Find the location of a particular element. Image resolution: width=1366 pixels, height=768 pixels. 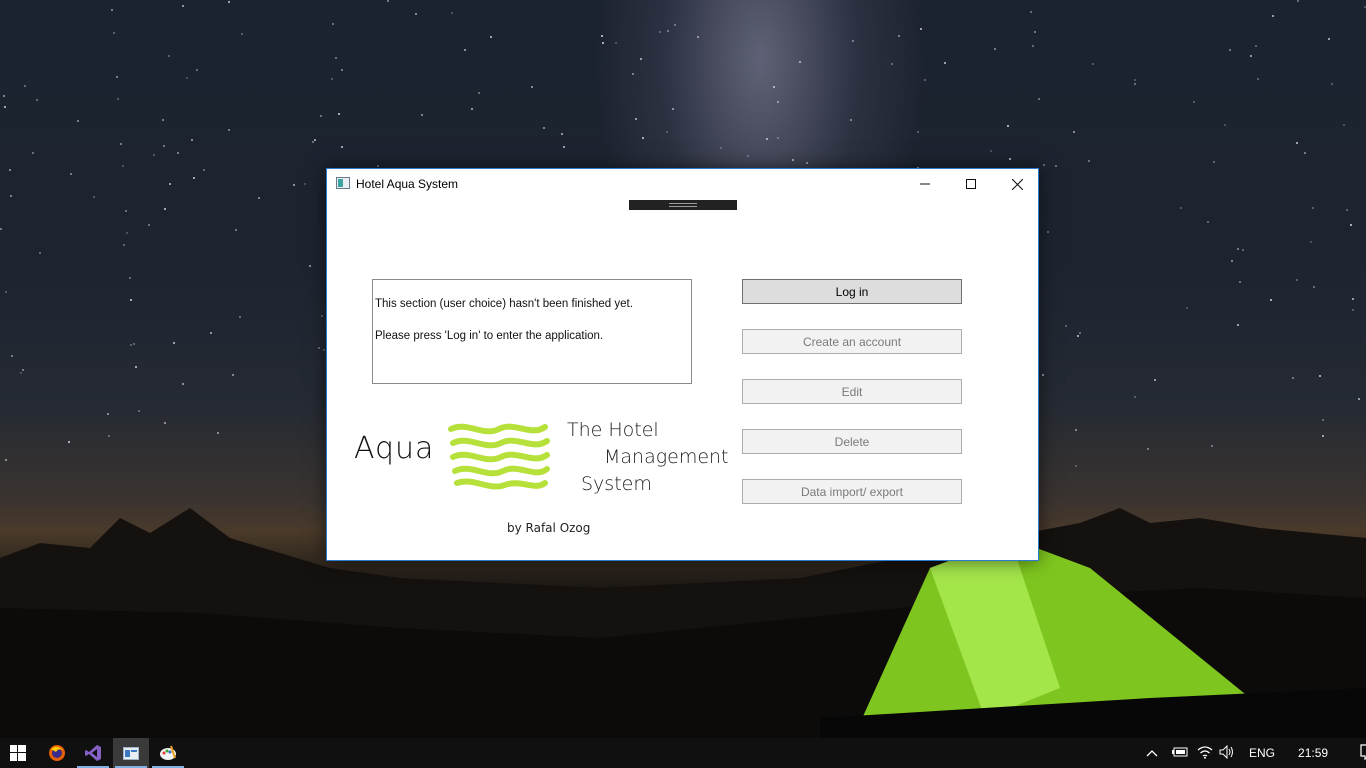

create-account-button: Create an account is located at coordinates (852, 341).